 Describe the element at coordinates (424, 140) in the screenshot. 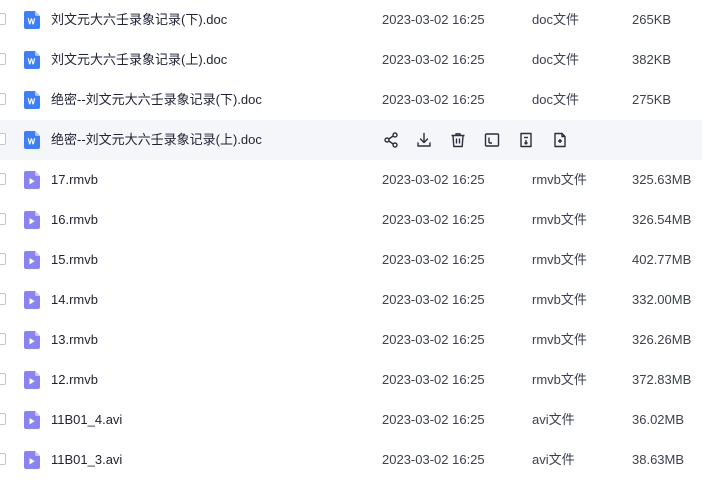

I see `download-icon` at that location.